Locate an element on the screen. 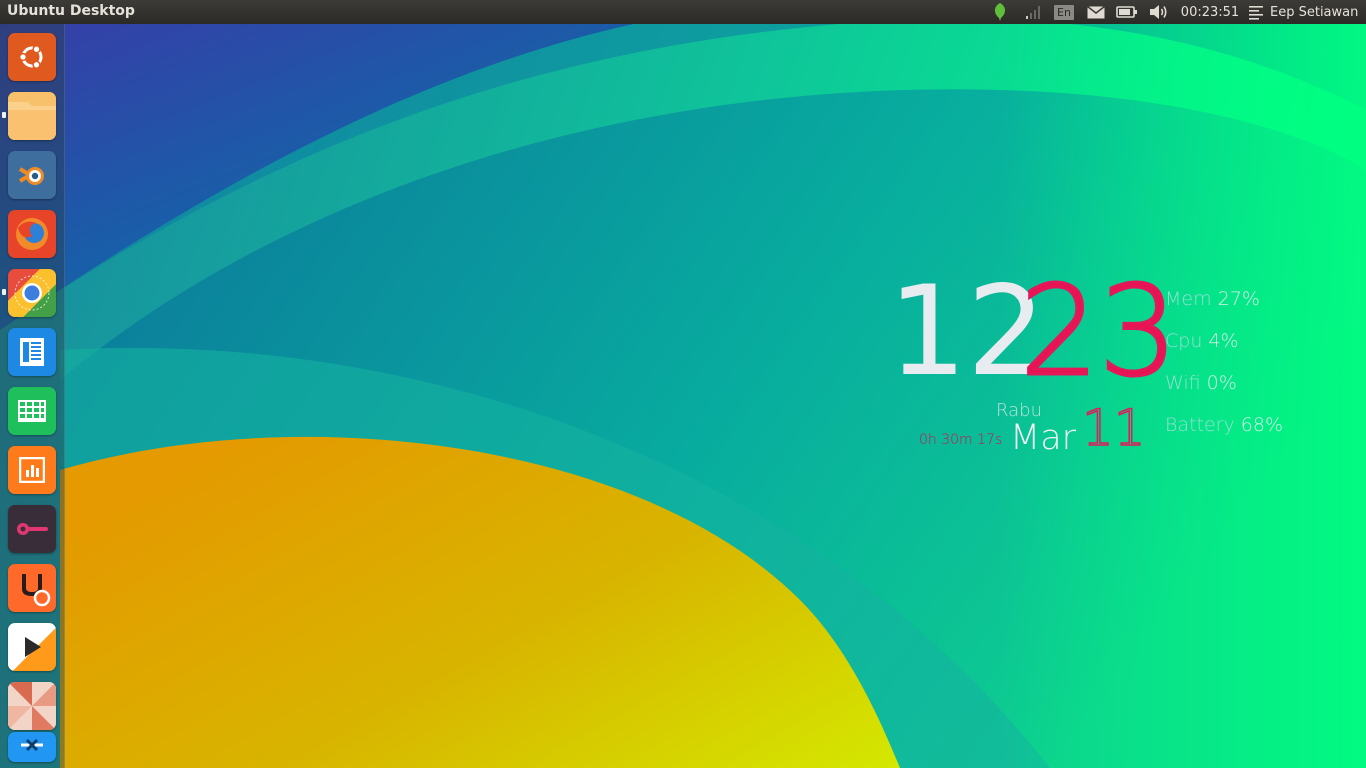  firefox-icon is located at coordinates (32, 234).